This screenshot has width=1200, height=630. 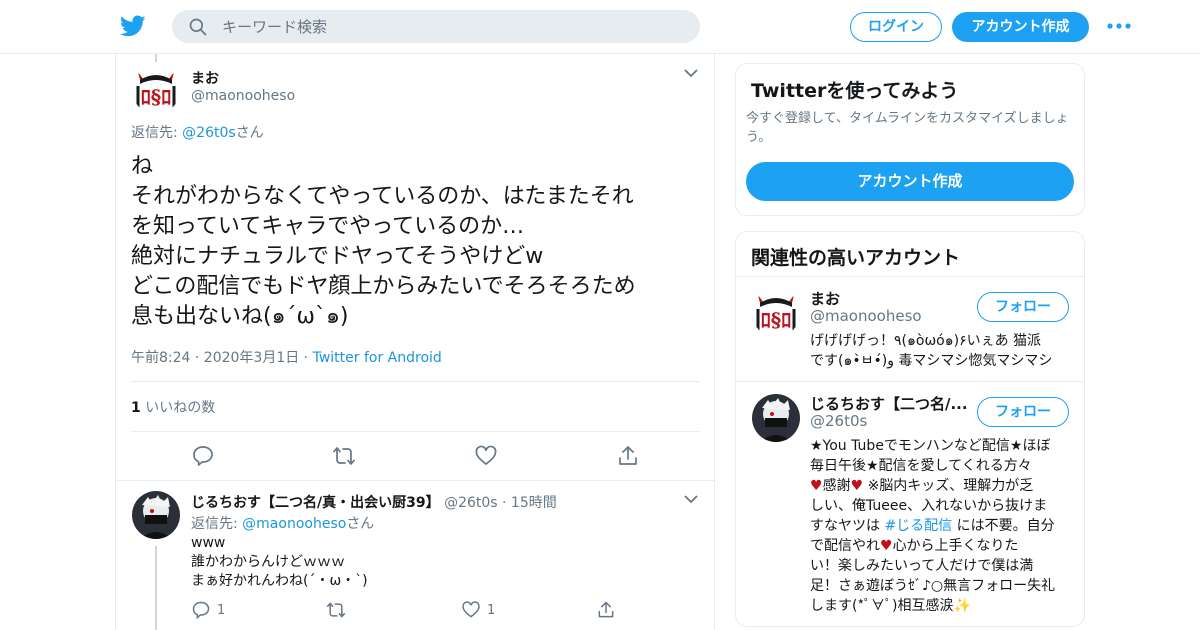 I want to click on like-count: 1, so click(x=491, y=610).